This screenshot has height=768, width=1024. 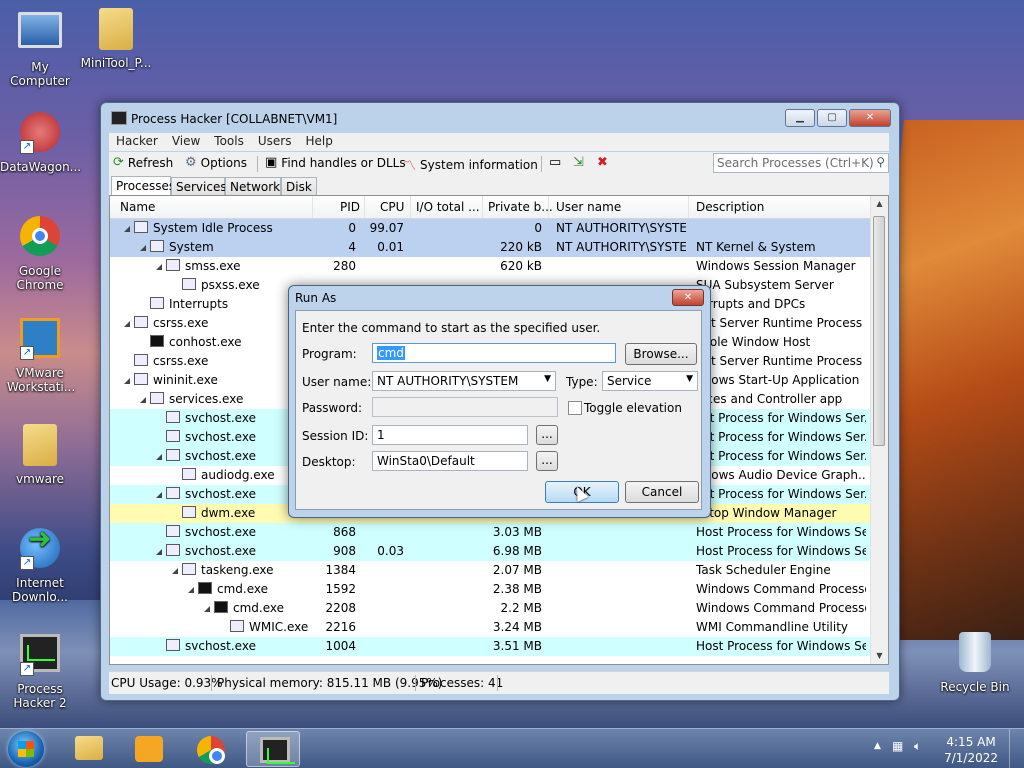 What do you see at coordinates (575, 408) in the screenshot?
I see `toggle-elevation-checkbox` at bounding box center [575, 408].